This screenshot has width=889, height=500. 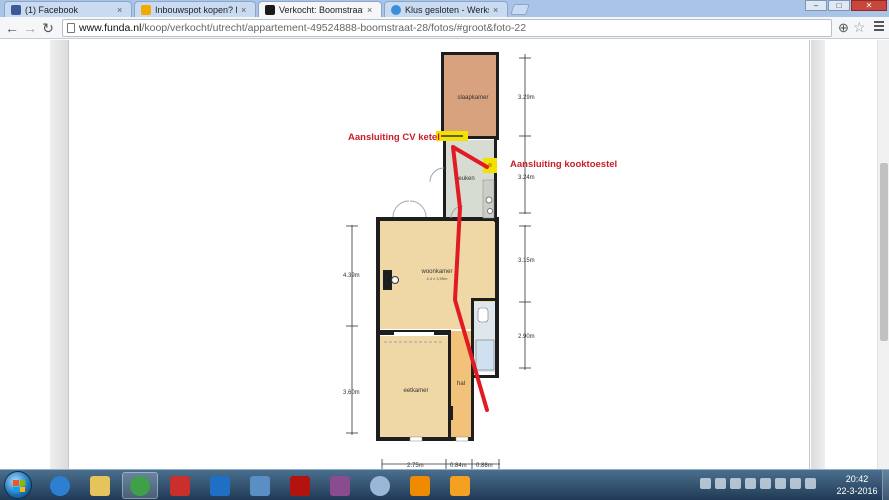 I want to click on file-explorer-icon, so click(x=100, y=485).